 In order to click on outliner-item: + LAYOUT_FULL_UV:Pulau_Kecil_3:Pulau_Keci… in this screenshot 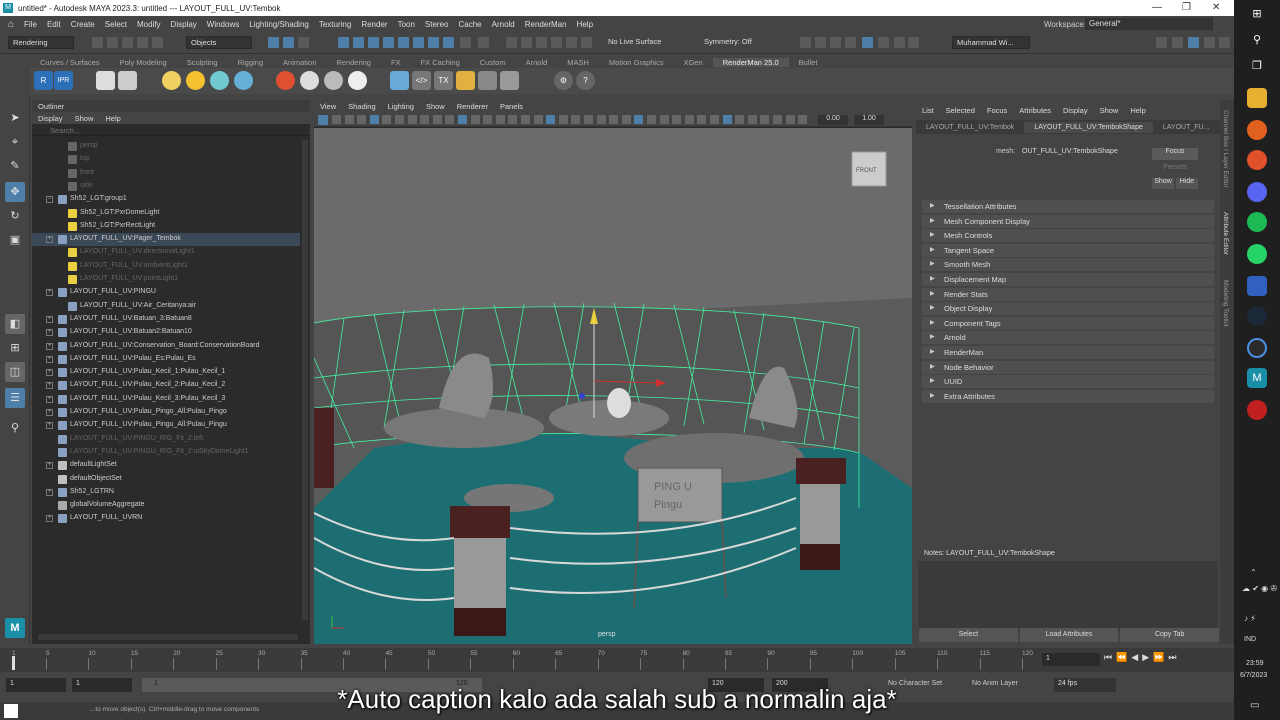, I will do `click(166, 399)`.